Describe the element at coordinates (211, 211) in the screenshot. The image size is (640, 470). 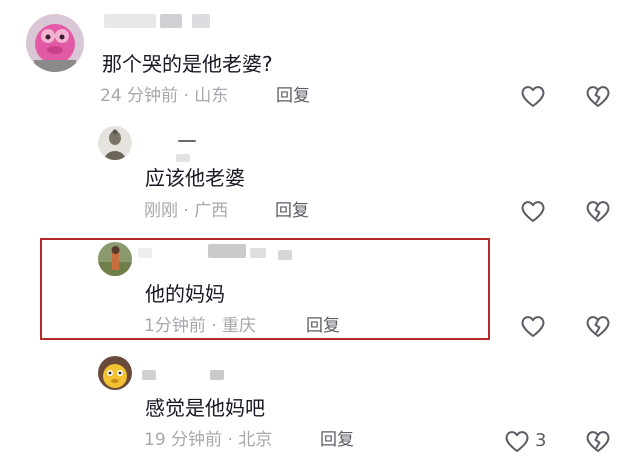
I see `comment-location: 广西` at that location.